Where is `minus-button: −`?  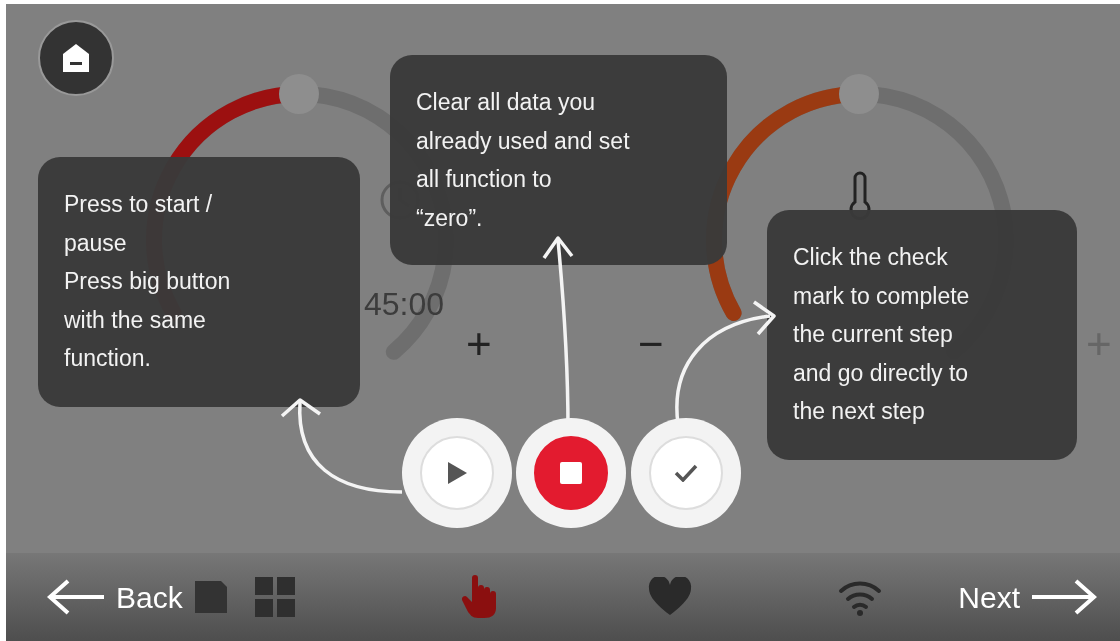 minus-button: − is located at coordinates (651, 344).